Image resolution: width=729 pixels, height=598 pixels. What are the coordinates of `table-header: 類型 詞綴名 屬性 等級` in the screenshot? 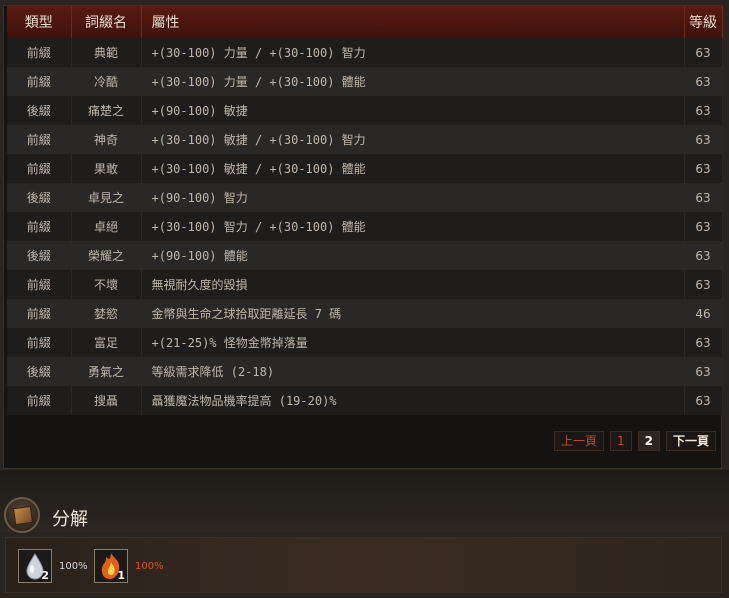 It's located at (365, 22).